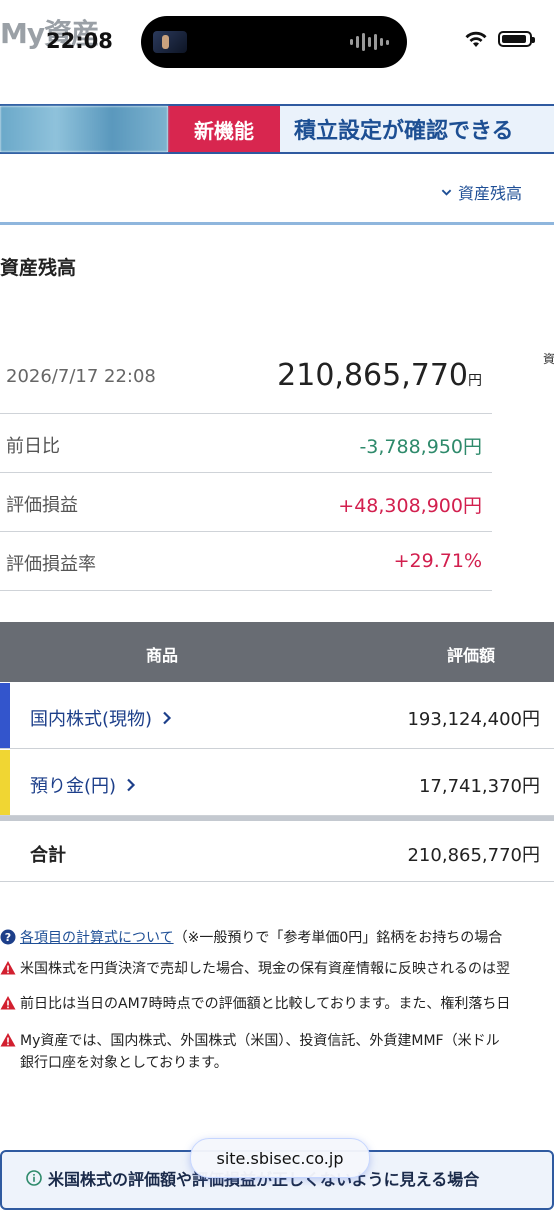 This screenshot has height=1210, width=554. I want to click on calc-note: ? 各項目の計算式について（※一般預りで「参考単価0円」銘柄をお持ちの場合, so click(277, 938).